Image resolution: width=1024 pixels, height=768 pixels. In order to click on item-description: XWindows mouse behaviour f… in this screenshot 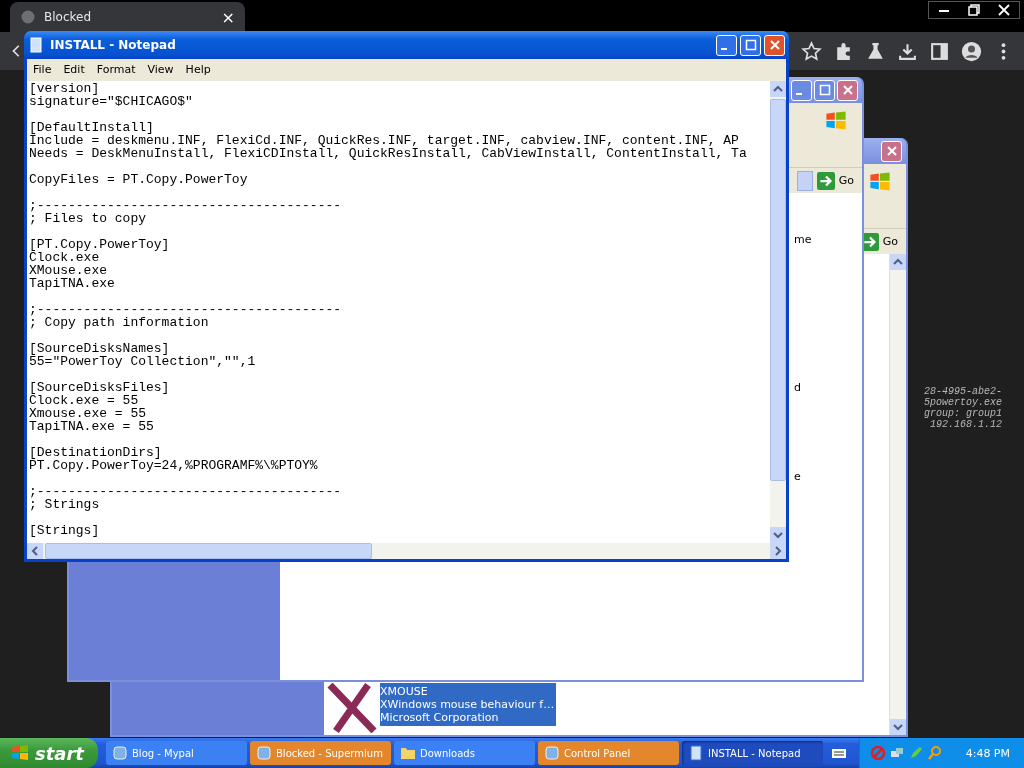, I will do `click(467, 704)`.